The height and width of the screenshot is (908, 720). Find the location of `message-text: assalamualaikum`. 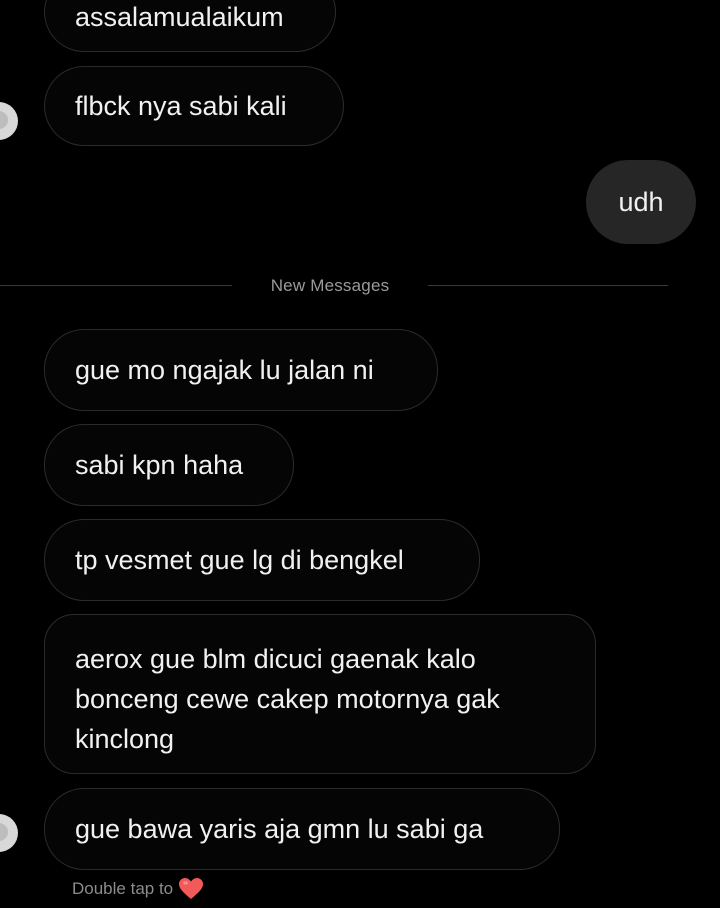

message-text: assalamualaikum is located at coordinates (179, 17).